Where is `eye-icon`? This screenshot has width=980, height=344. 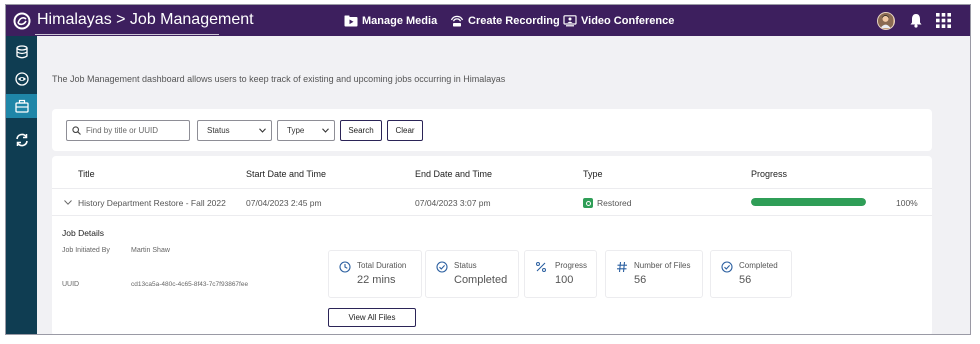
eye-icon is located at coordinates (21, 79).